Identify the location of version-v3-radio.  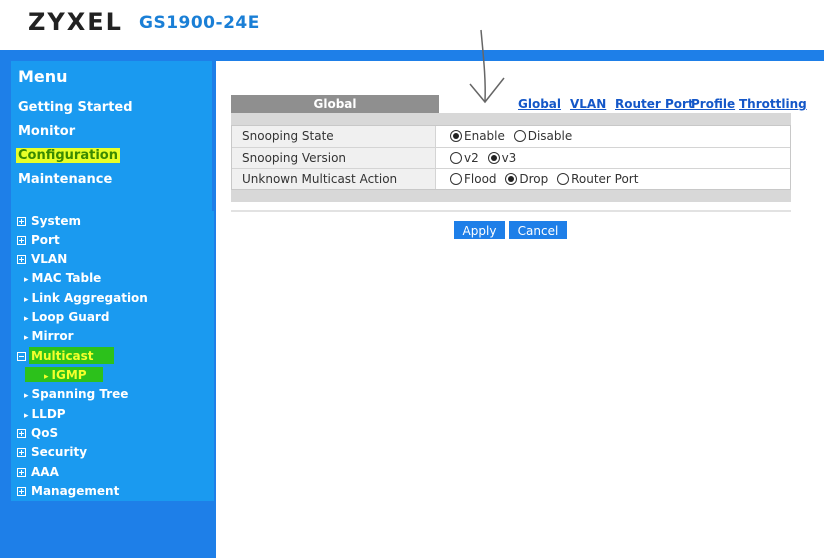
(493, 158).